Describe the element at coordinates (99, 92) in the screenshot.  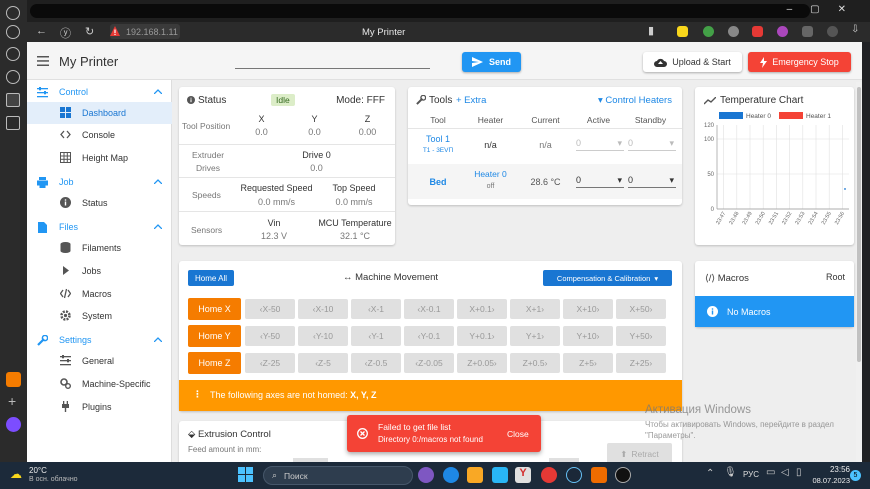
I see `sidebar-section-control: Control` at that location.